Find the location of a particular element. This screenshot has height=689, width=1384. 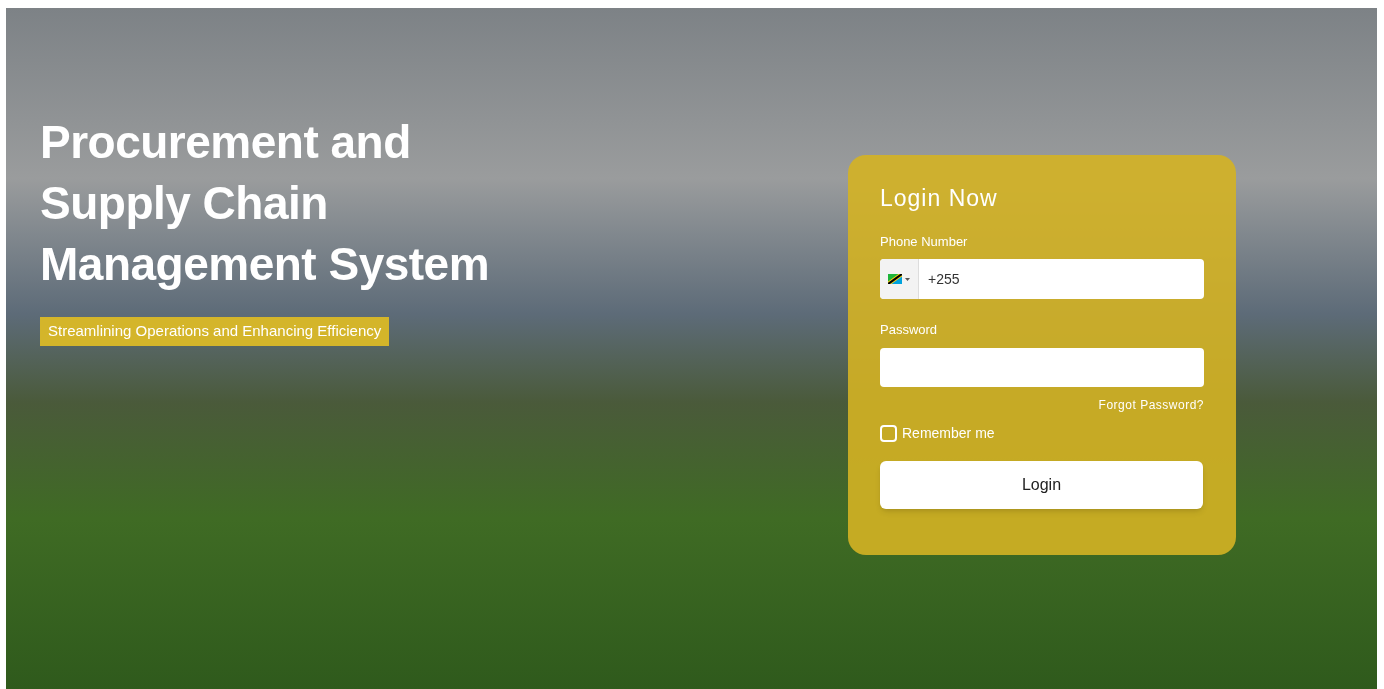

phone-label: Phone Number is located at coordinates (924, 241).